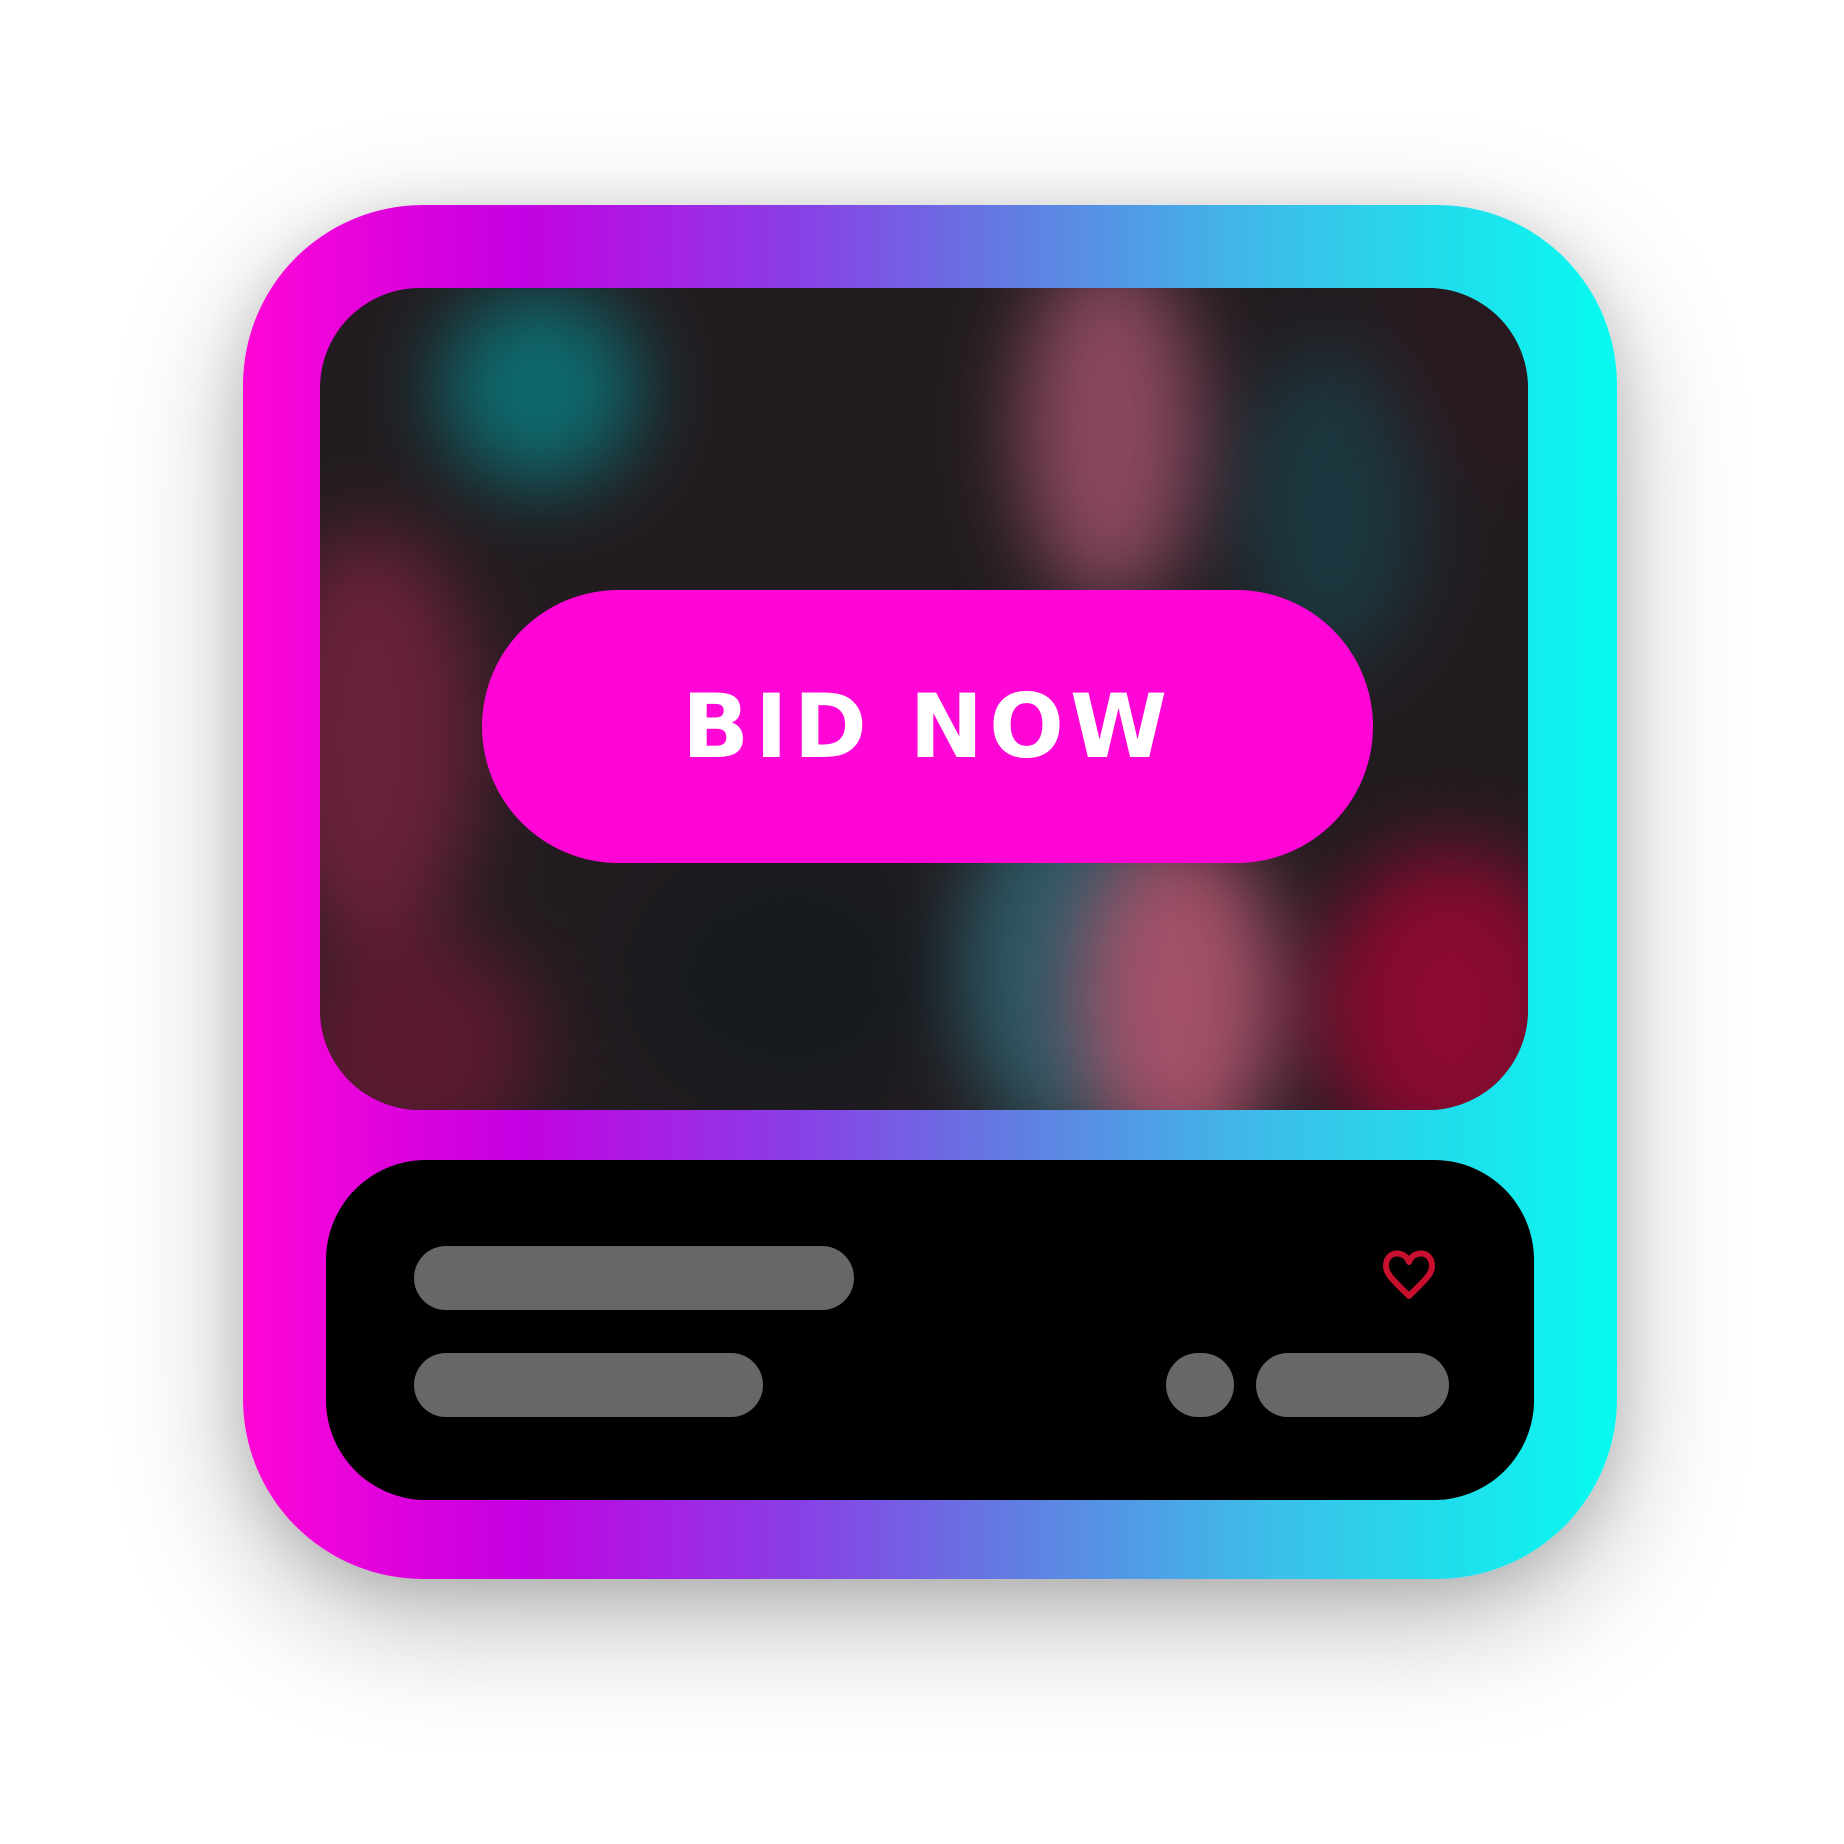 The width and height of the screenshot is (1844, 1844). I want to click on title-placeholder, so click(634, 1278).